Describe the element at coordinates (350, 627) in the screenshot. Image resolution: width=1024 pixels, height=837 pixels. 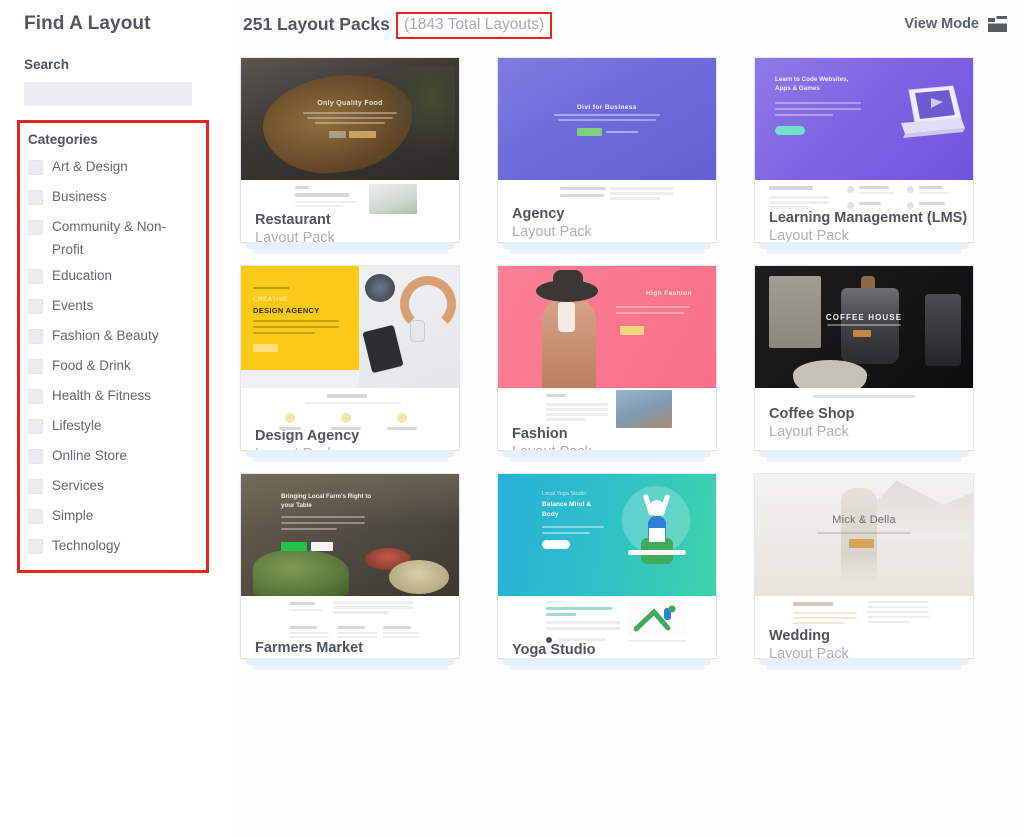
I see `card-preview-body: Farmers Market Layout Pack` at that location.